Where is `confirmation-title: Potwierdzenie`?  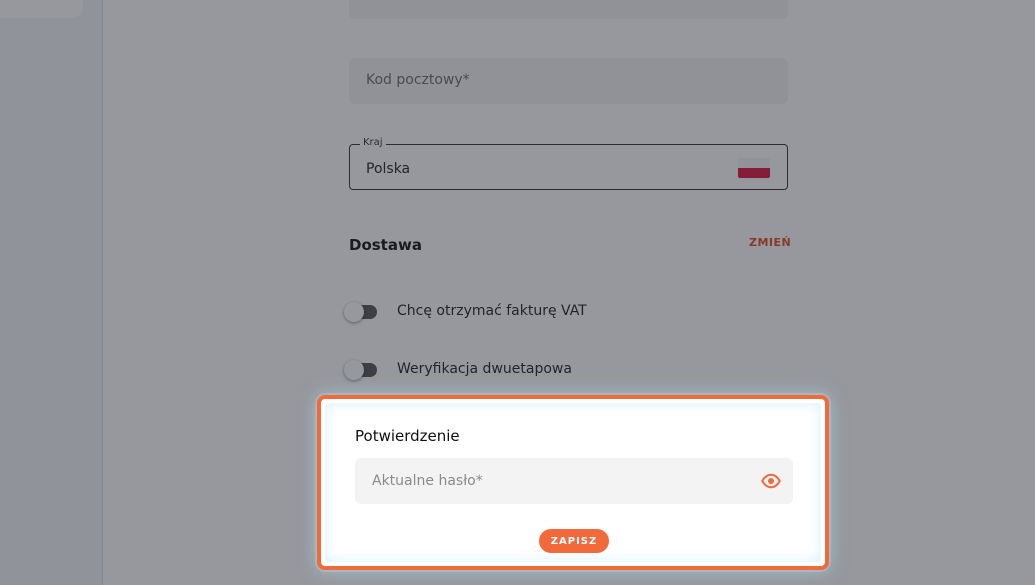 confirmation-title: Potwierdzenie is located at coordinates (407, 436).